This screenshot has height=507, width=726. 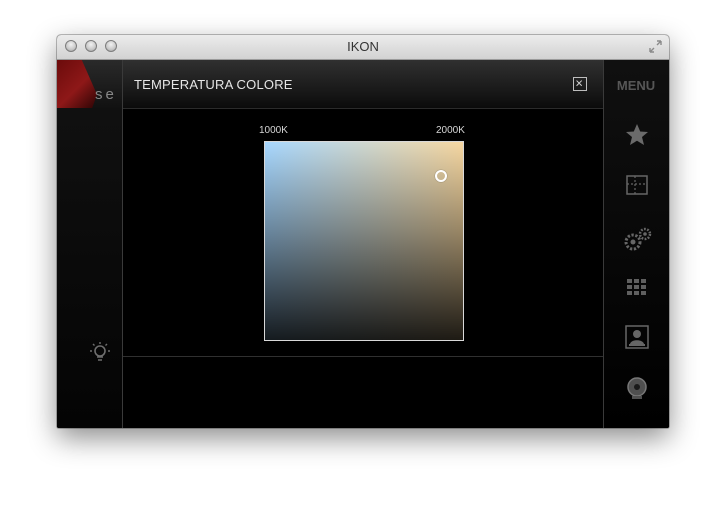 What do you see at coordinates (77, 84) in the screenshot?
I see `logo-shape` at bounding box center [77, 84].